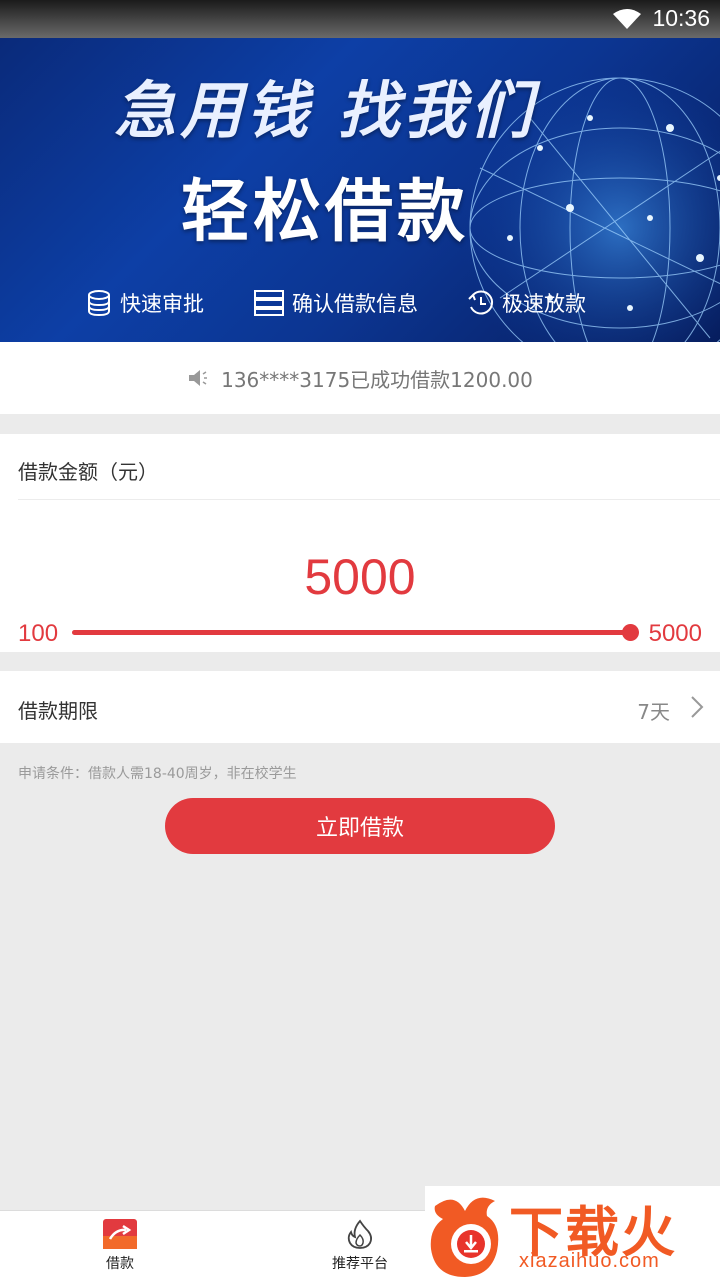 The image size is (720, 1280). What do you see at coordinates (653, 712) in the screenshot?
I see `term-value: 7天` at bounding box center [653, 712].